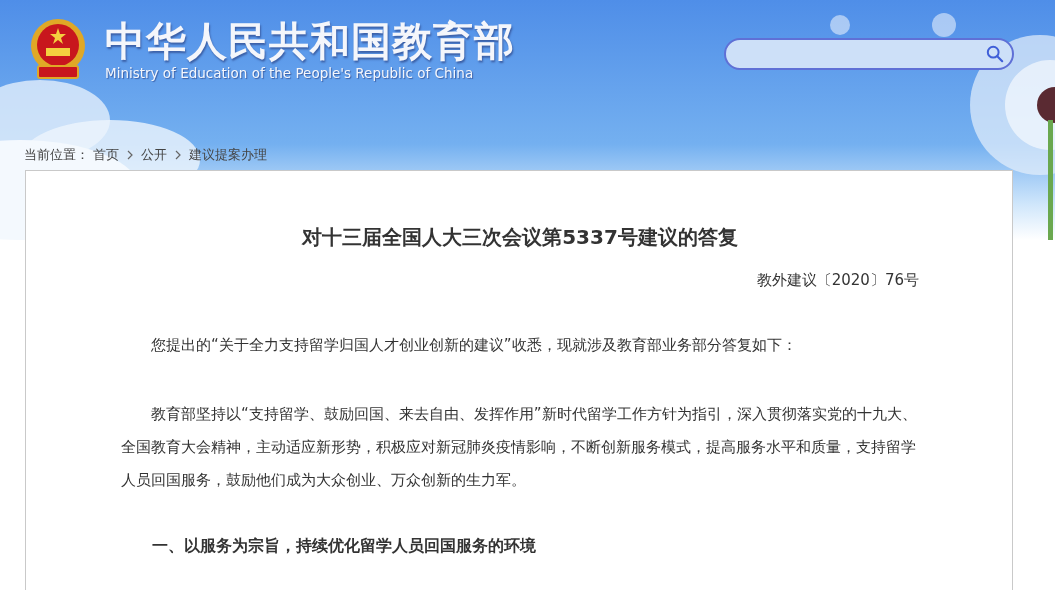 This screenshot has height=590, width=1055. Describe the element at coordinates (58, 50) in the screenshot. I see `emblem-icon` at that location.